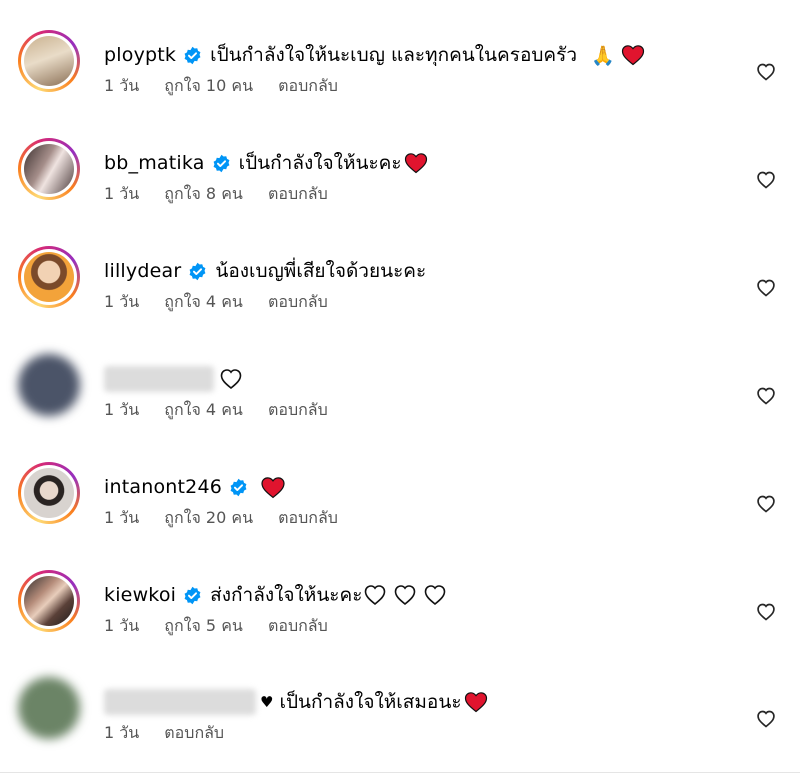 The width and height of the screenshot is (800, 784). Describe the element at coordinates (320, 163) in the screenshot. I see `comment-text: เป็นกำลังใจให้นะคะ` at that location.